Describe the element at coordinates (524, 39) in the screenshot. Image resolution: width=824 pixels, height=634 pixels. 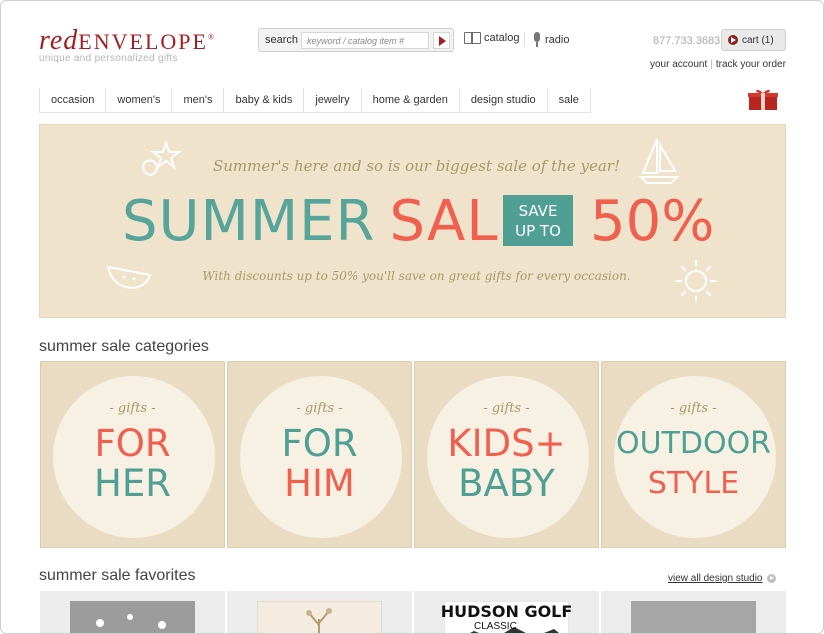
I see `header-divider` at that location.